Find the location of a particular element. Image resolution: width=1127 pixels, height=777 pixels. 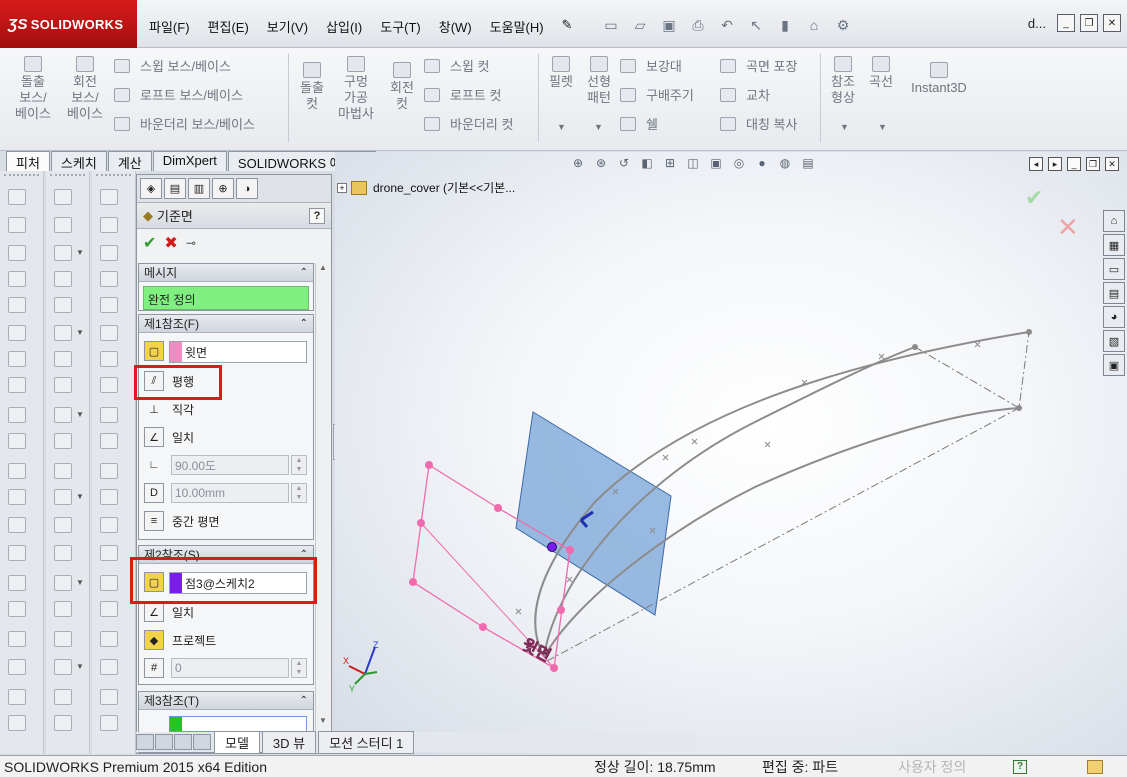

linear-pattern-button: 선형 패턴 is located at coordinates (599, 81).